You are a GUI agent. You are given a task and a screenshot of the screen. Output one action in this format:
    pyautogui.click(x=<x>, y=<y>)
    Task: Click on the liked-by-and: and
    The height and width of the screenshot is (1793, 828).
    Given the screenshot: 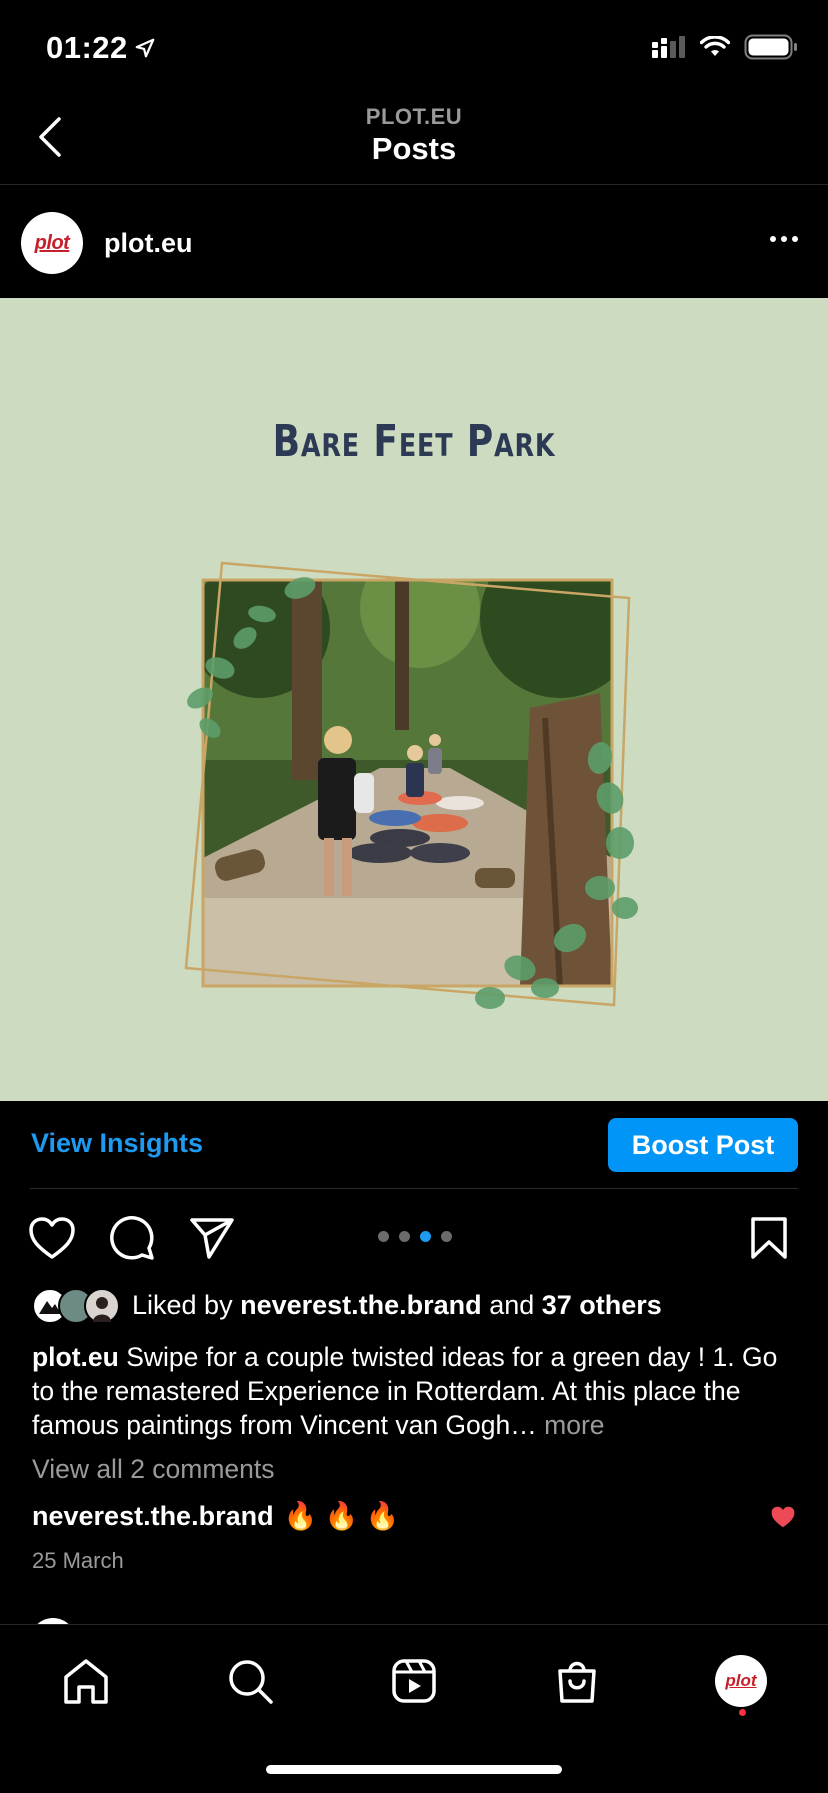 What is the action you would take?
    pyautogui.click(x=512, y=1305)
    